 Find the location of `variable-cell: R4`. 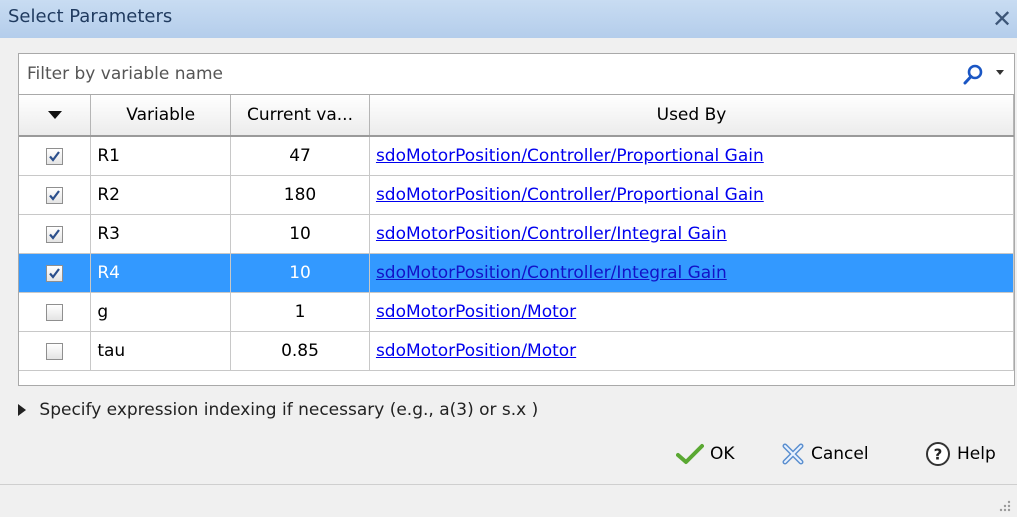

variable-cell: R4 is located at coordinates (161, 273).